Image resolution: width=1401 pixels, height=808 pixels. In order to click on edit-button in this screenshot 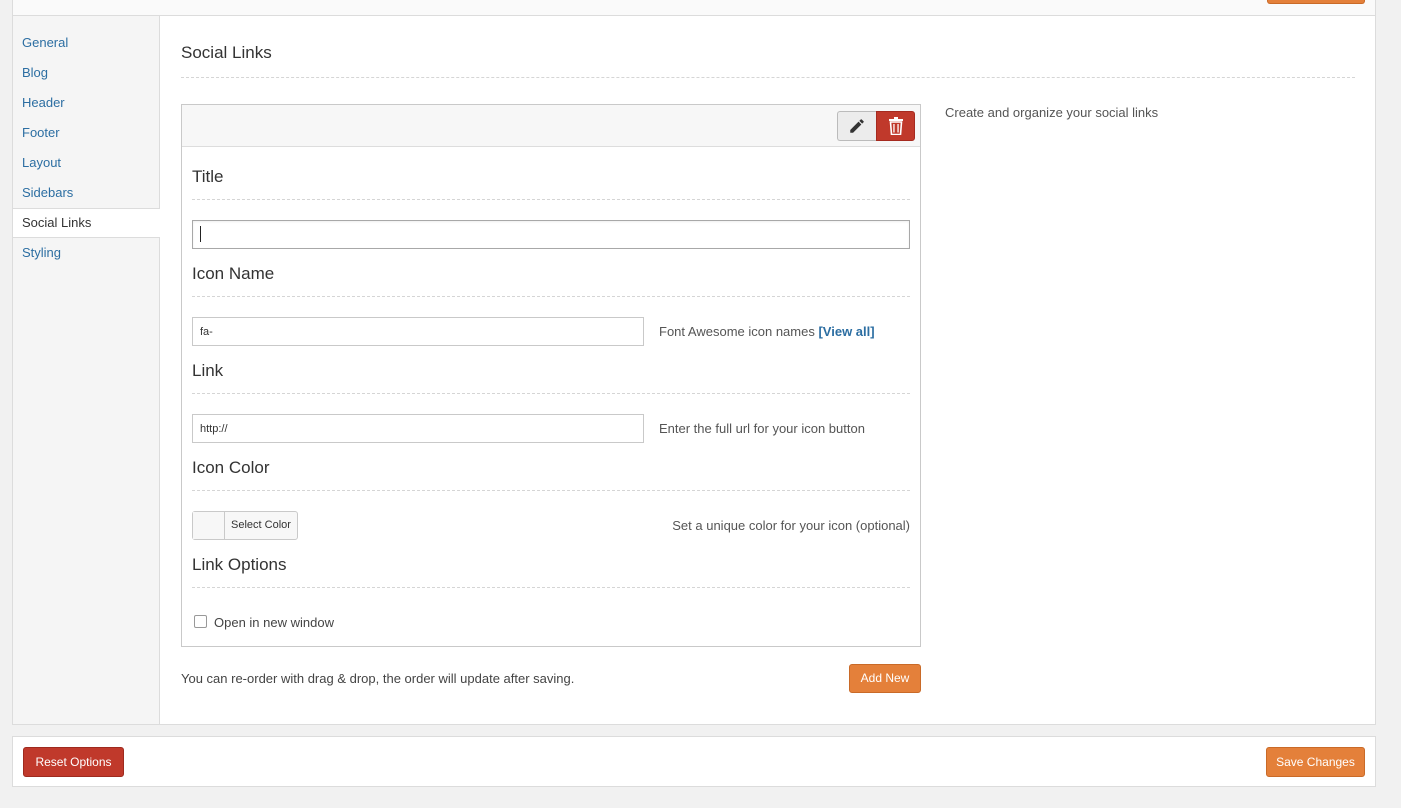, I will do `click(856, 126)`.